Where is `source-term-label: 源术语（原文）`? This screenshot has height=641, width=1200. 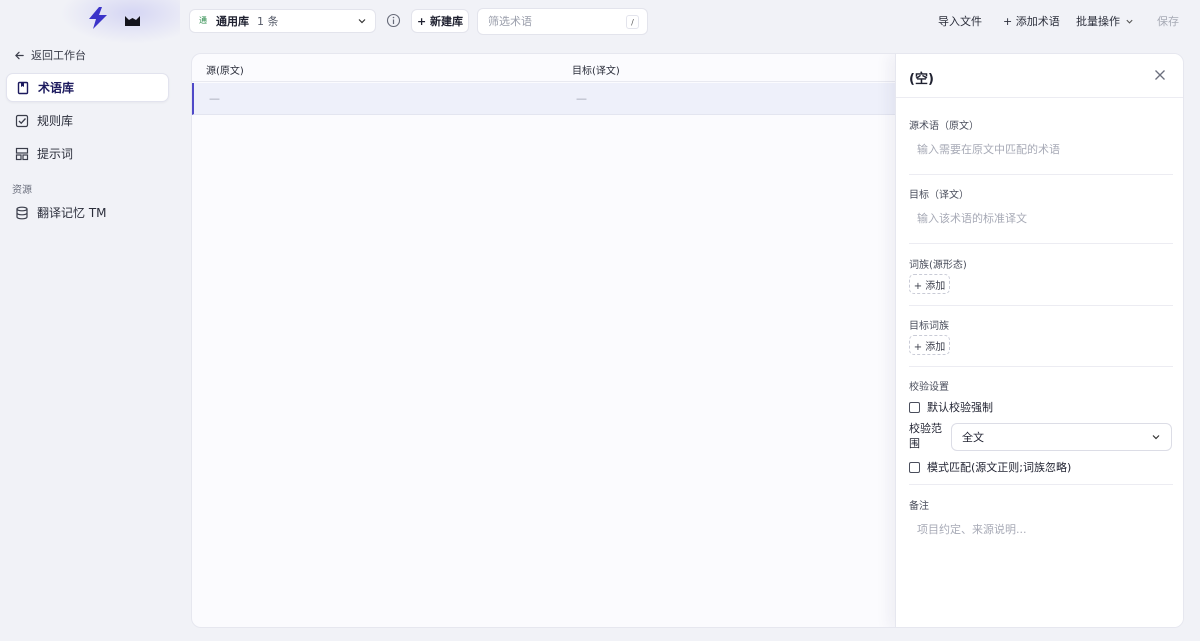
source-term-label: 源术语（原文） is located at coordinates (944, 126).